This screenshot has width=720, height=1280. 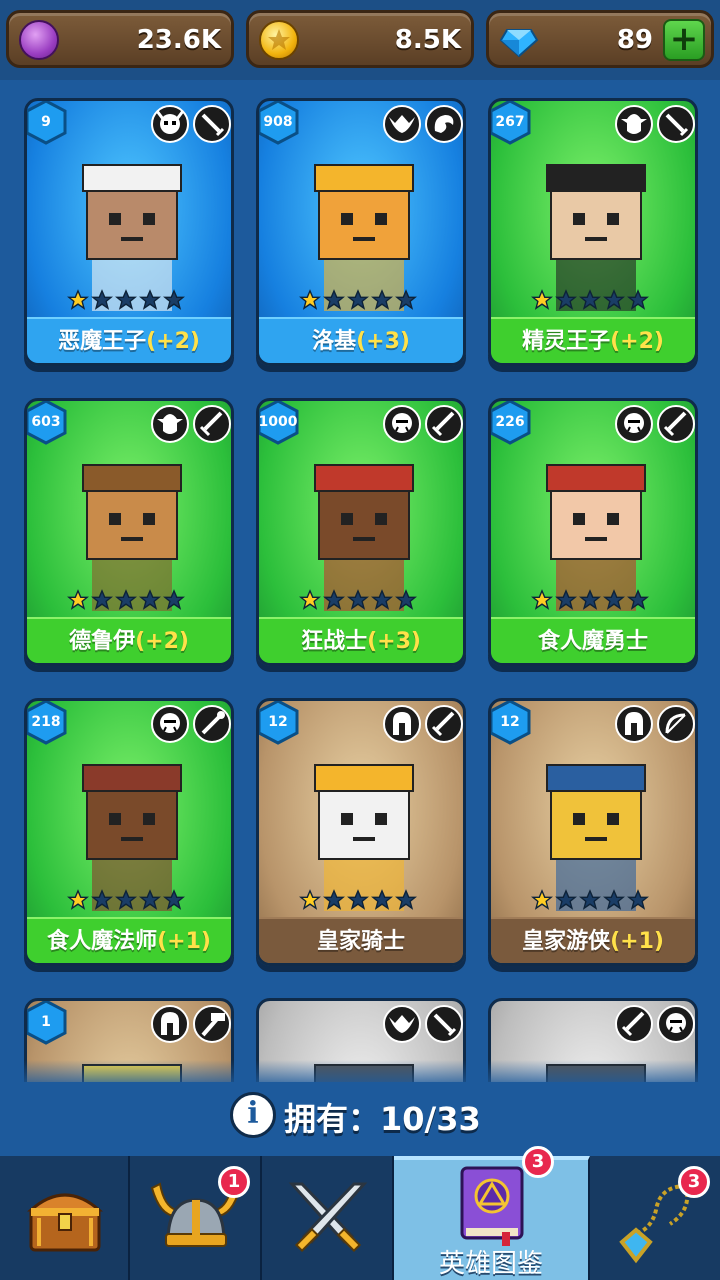 What do you see at coordinates (170, 124) in the screenshot?
I see `demon-skull-icon` at bounding box center [170, 124].